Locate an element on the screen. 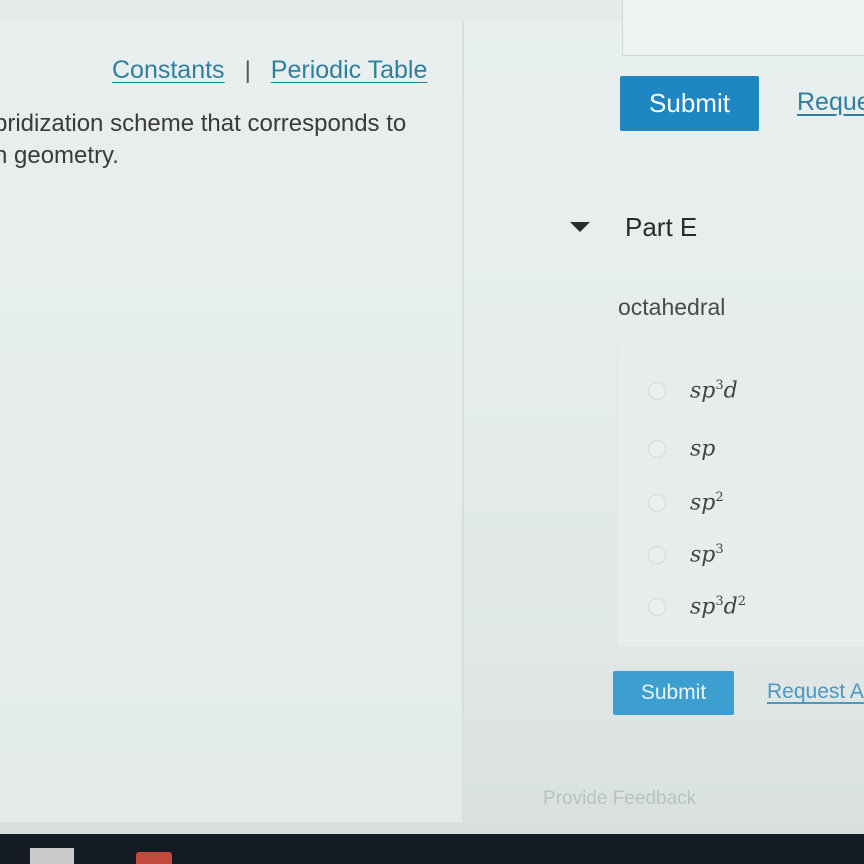  option-label: sp3 is located at coordinates (707, 555).